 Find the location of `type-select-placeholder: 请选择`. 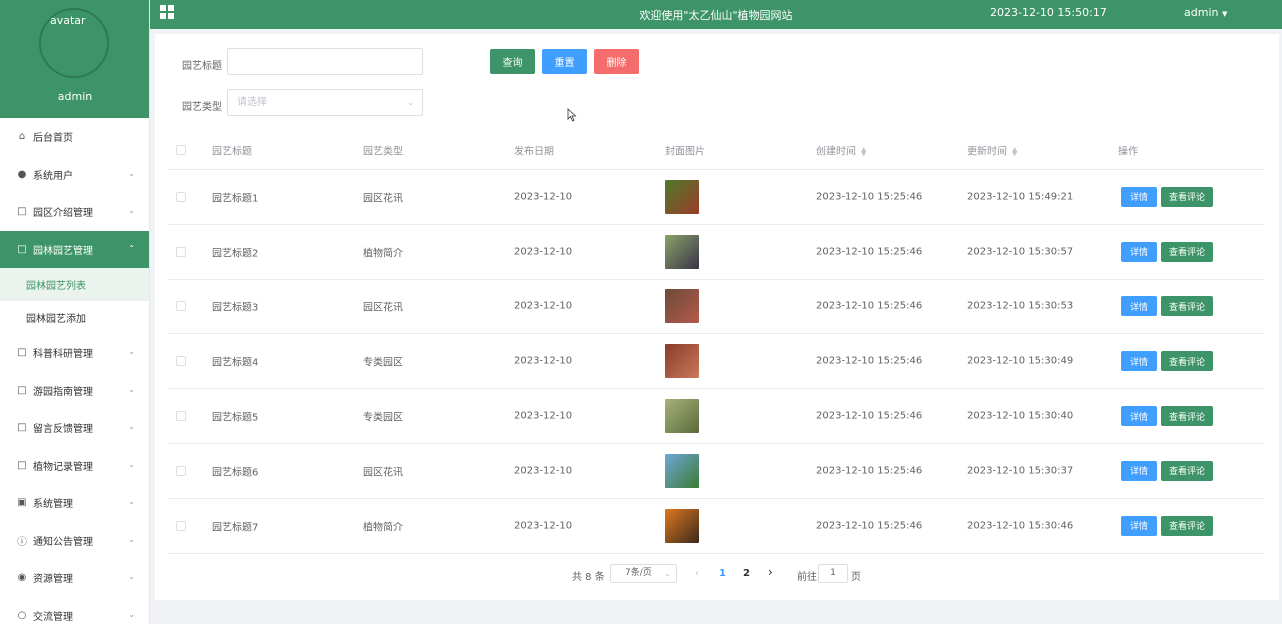

type-select-placeholder: 请选择 is located at coordinates (252, 102).